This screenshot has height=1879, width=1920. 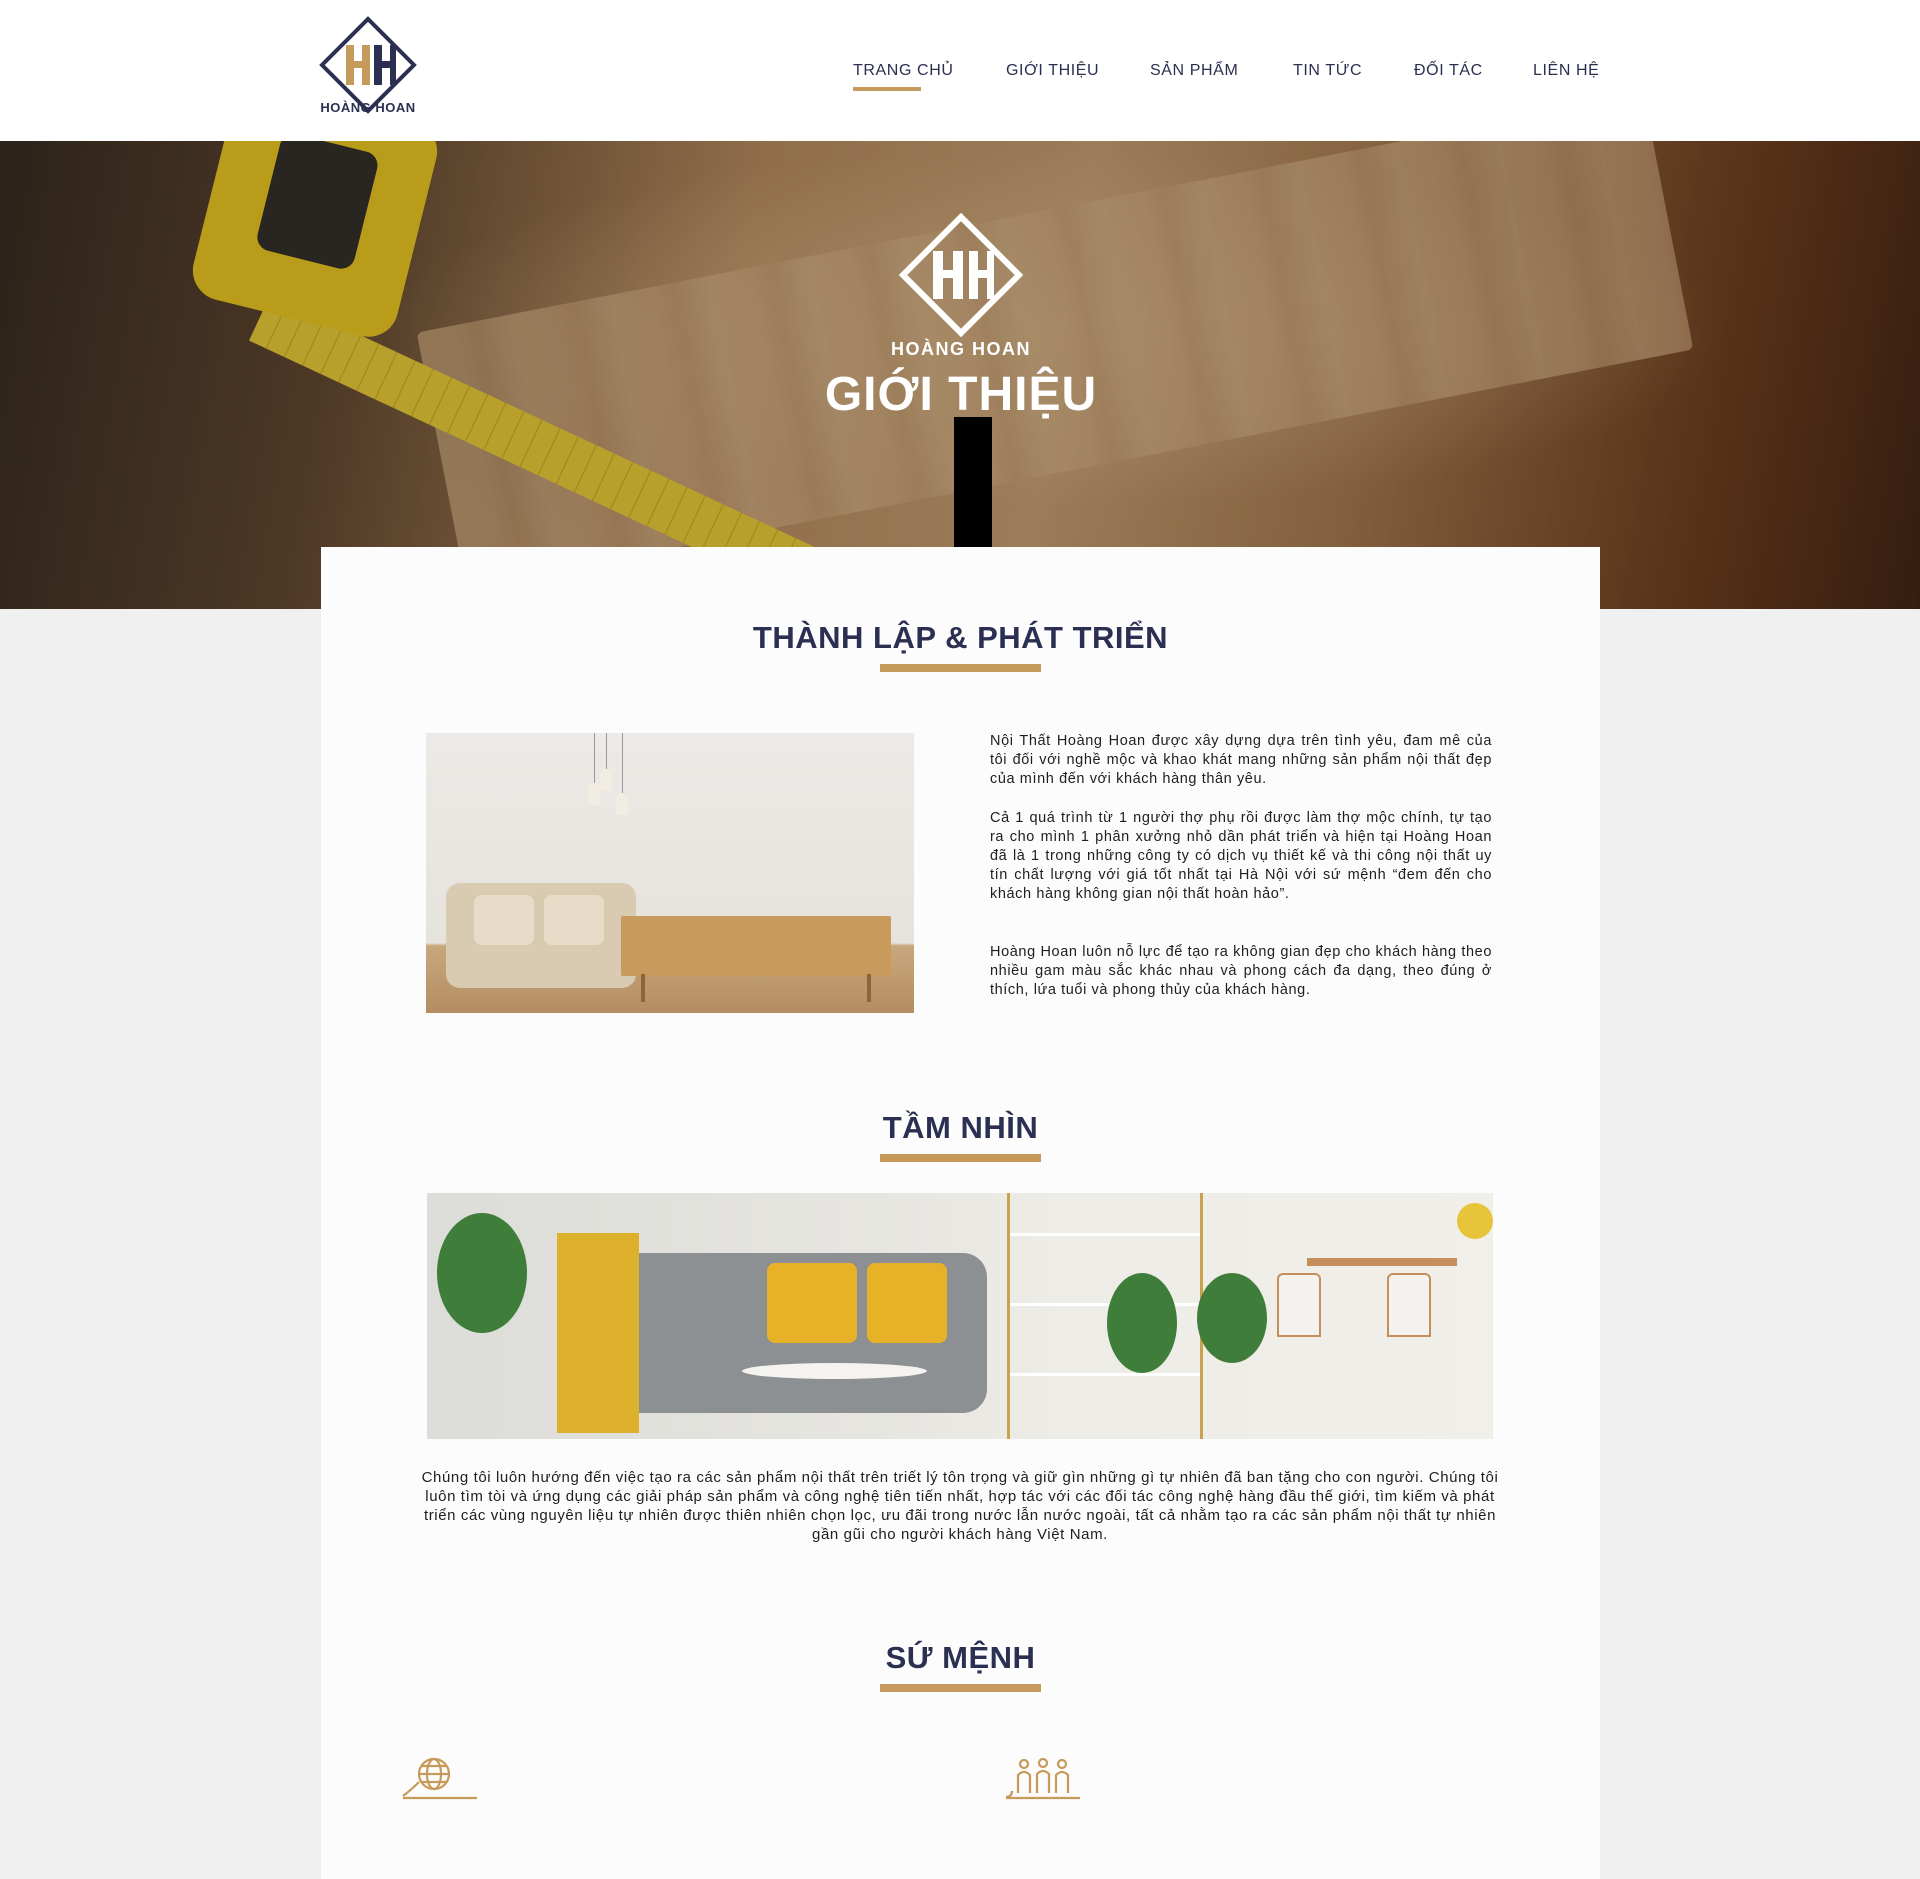 I want to click on yellow-throw, so click(x=598, y=1333).